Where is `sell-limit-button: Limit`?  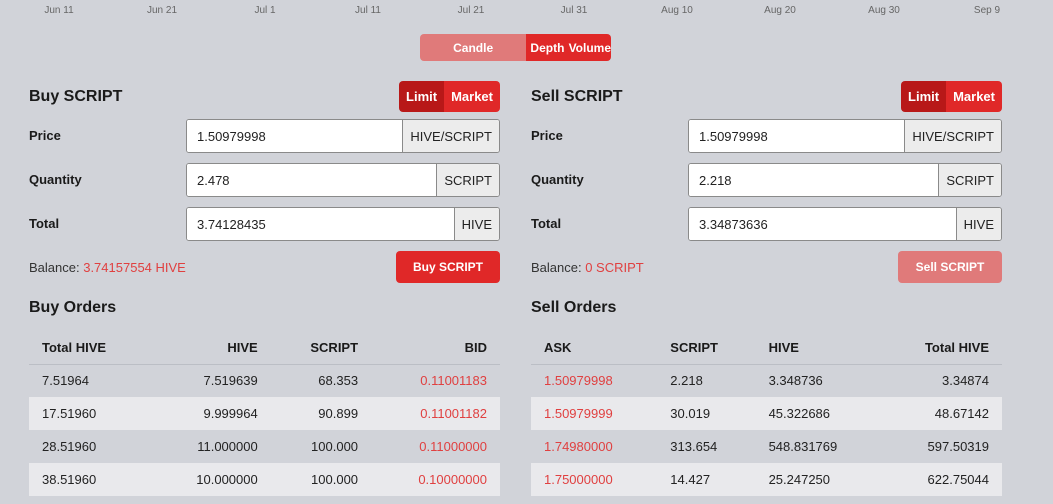 sell-limit-button: Limit is located at coordinates (924, 96).